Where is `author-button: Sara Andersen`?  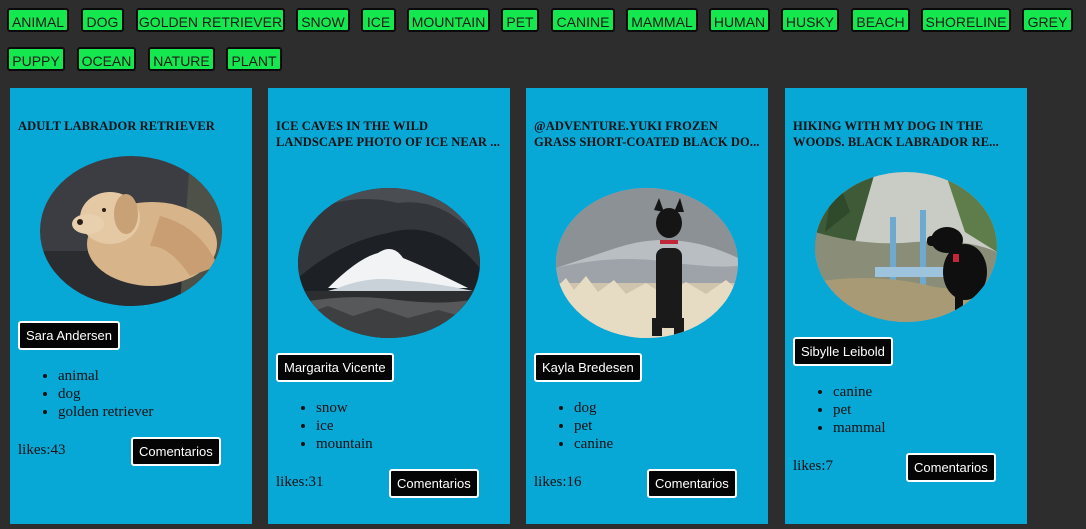
author-button: Sara Andersen is located at coordinates (69, 335).